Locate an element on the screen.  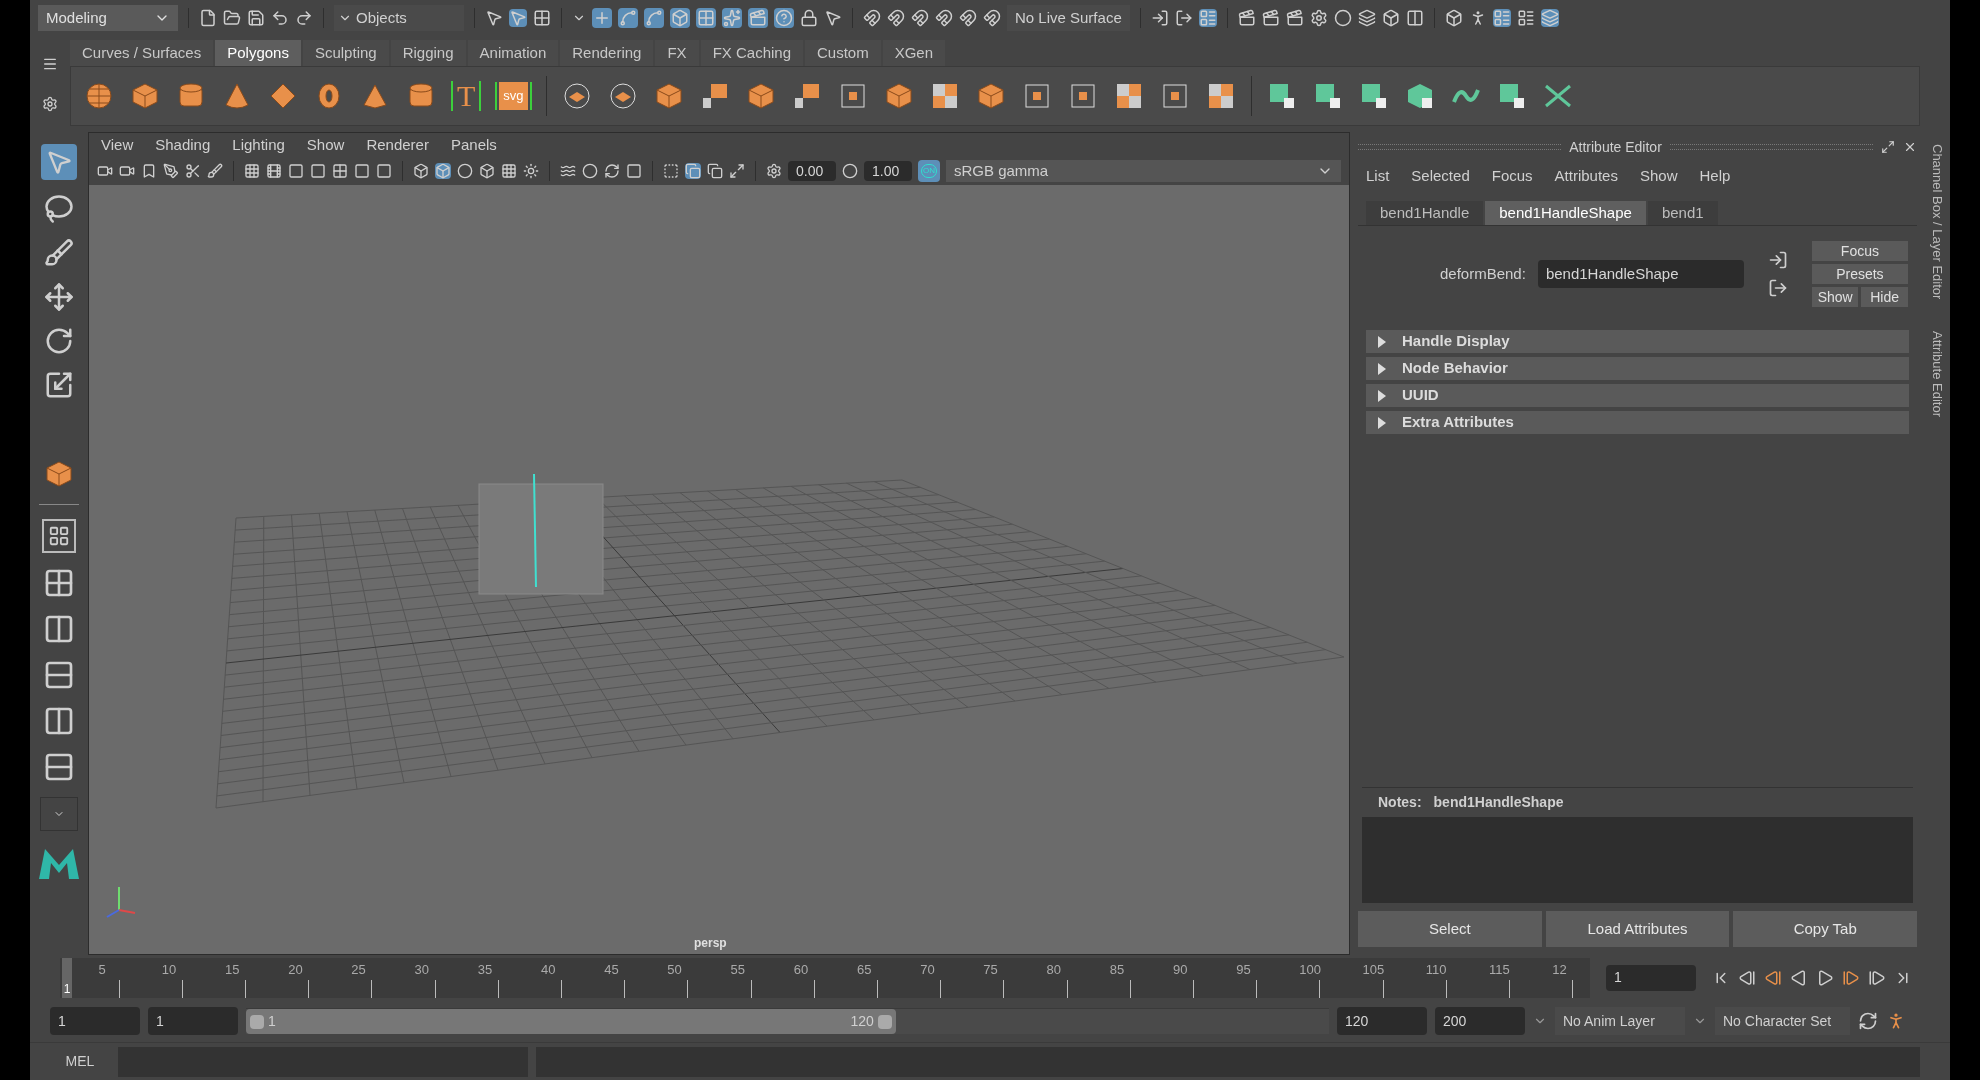
outliner-layout-icon is located at coordinates (59, 721).